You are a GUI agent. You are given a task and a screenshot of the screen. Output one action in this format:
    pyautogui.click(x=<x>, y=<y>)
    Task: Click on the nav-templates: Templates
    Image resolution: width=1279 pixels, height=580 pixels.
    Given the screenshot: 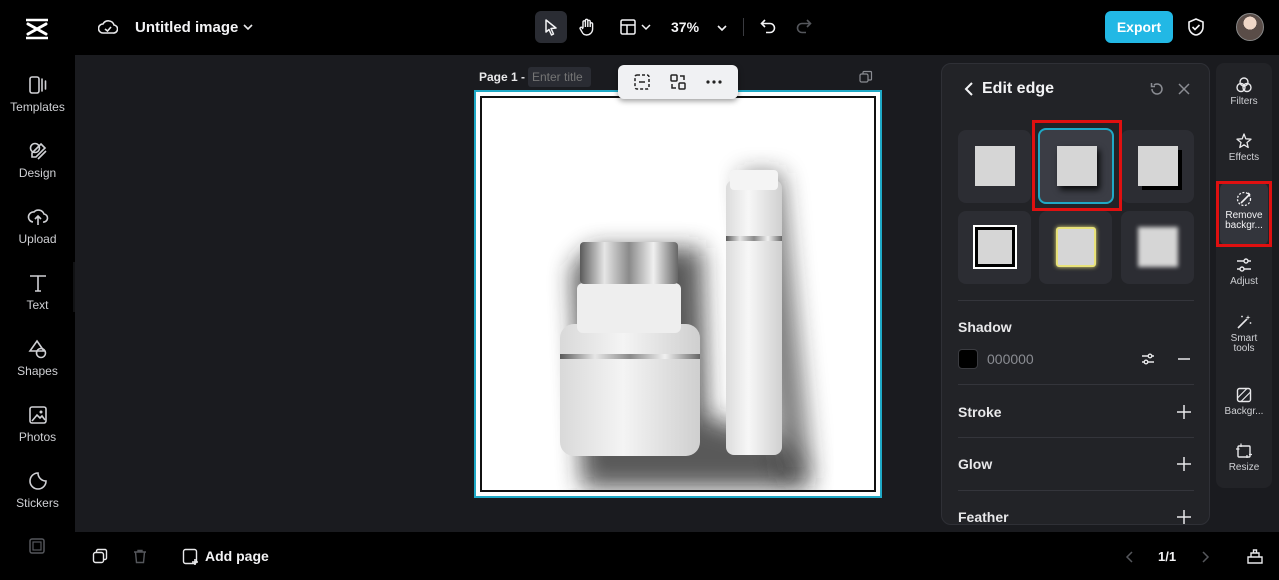 What is the action you would take?
    pyautogui.click(x=37, y=94)
    